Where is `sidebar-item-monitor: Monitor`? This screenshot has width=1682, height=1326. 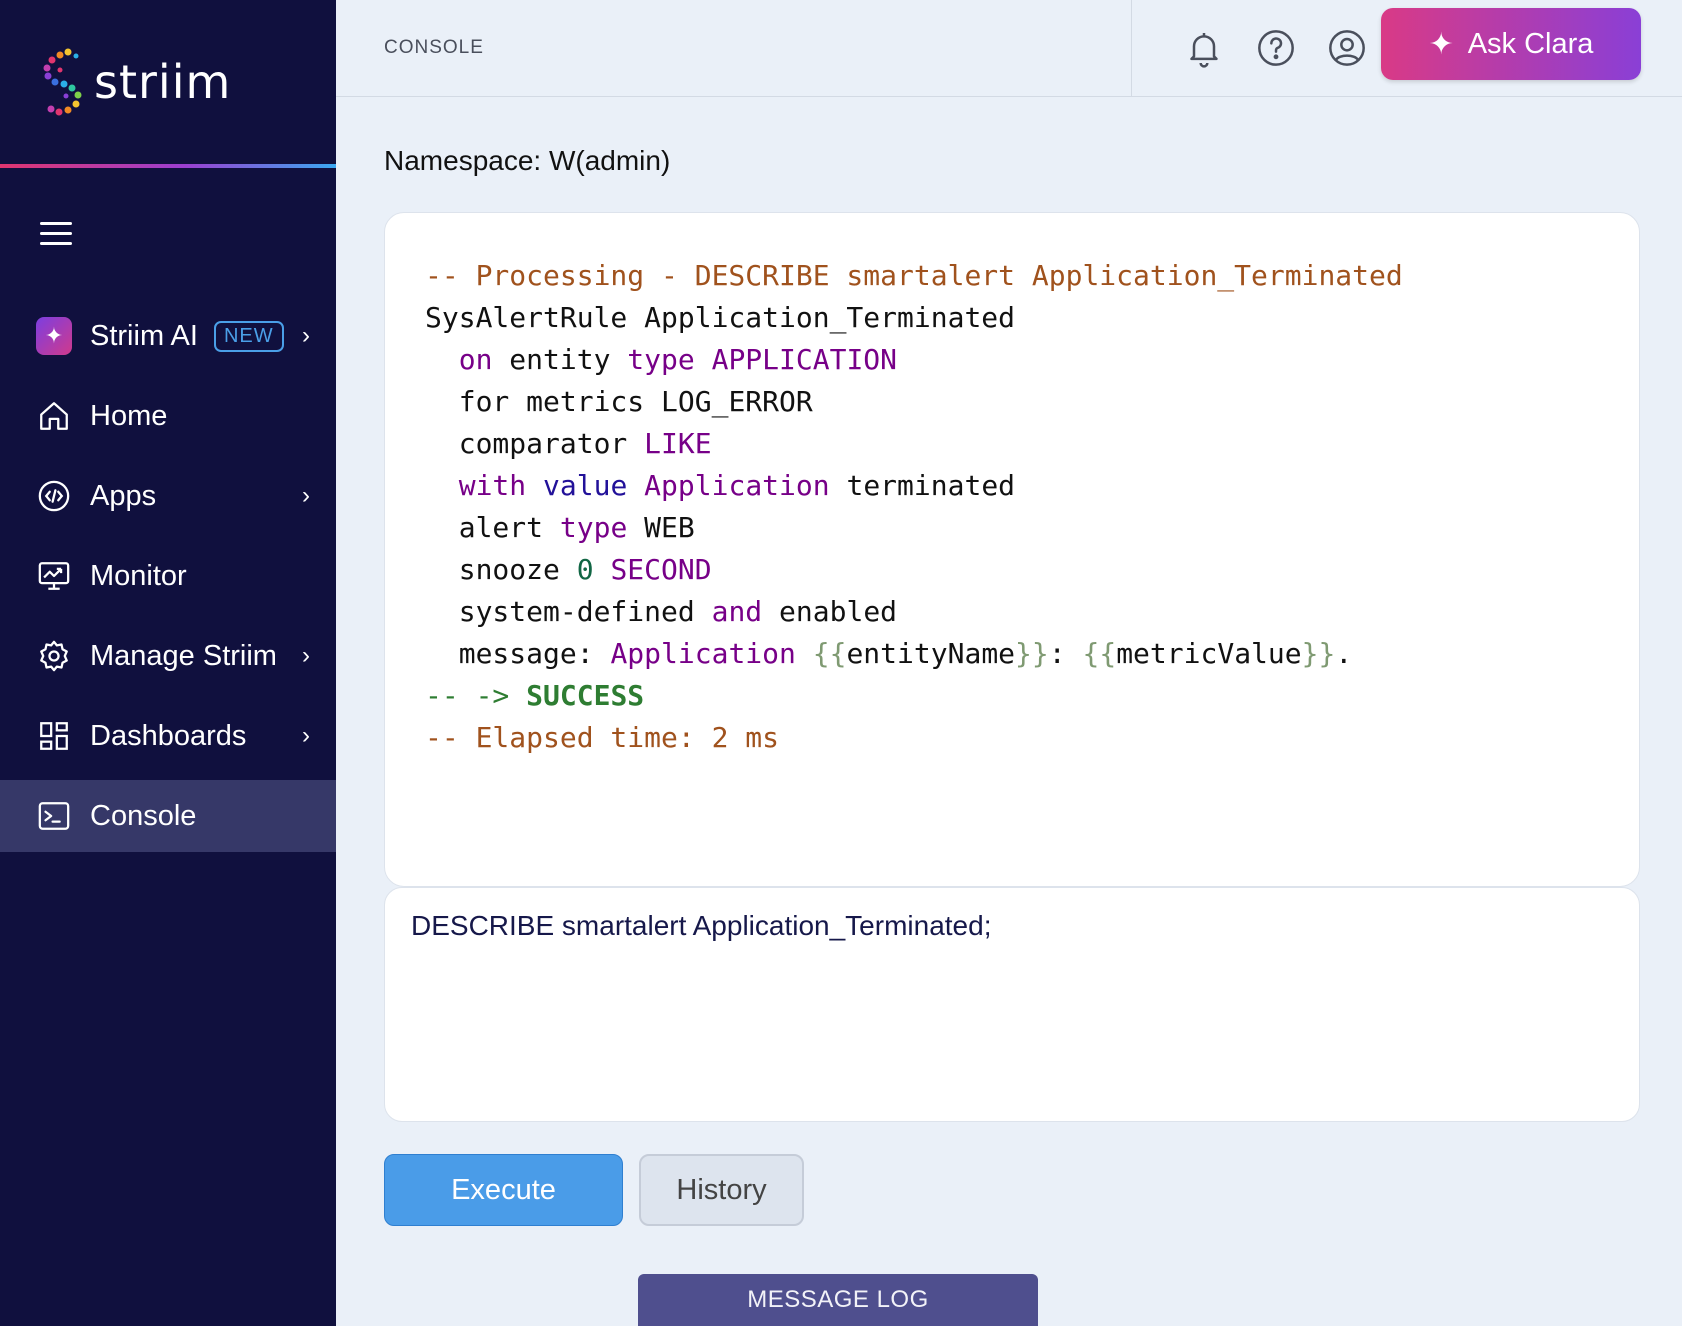
sidebar-item-monitor: Monitor is located at coordinates (168, 576).